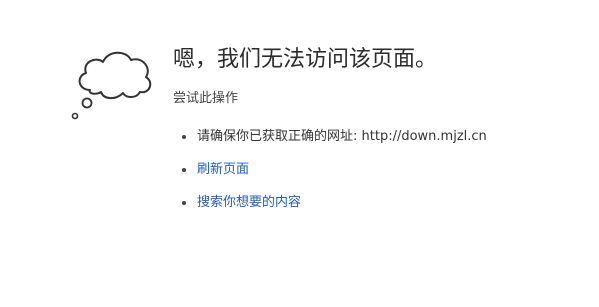 The height and width of the screenshot is (307, 599). I want to click on error-title: 嗯，我们无法访问该页面。, so click(305, 59).